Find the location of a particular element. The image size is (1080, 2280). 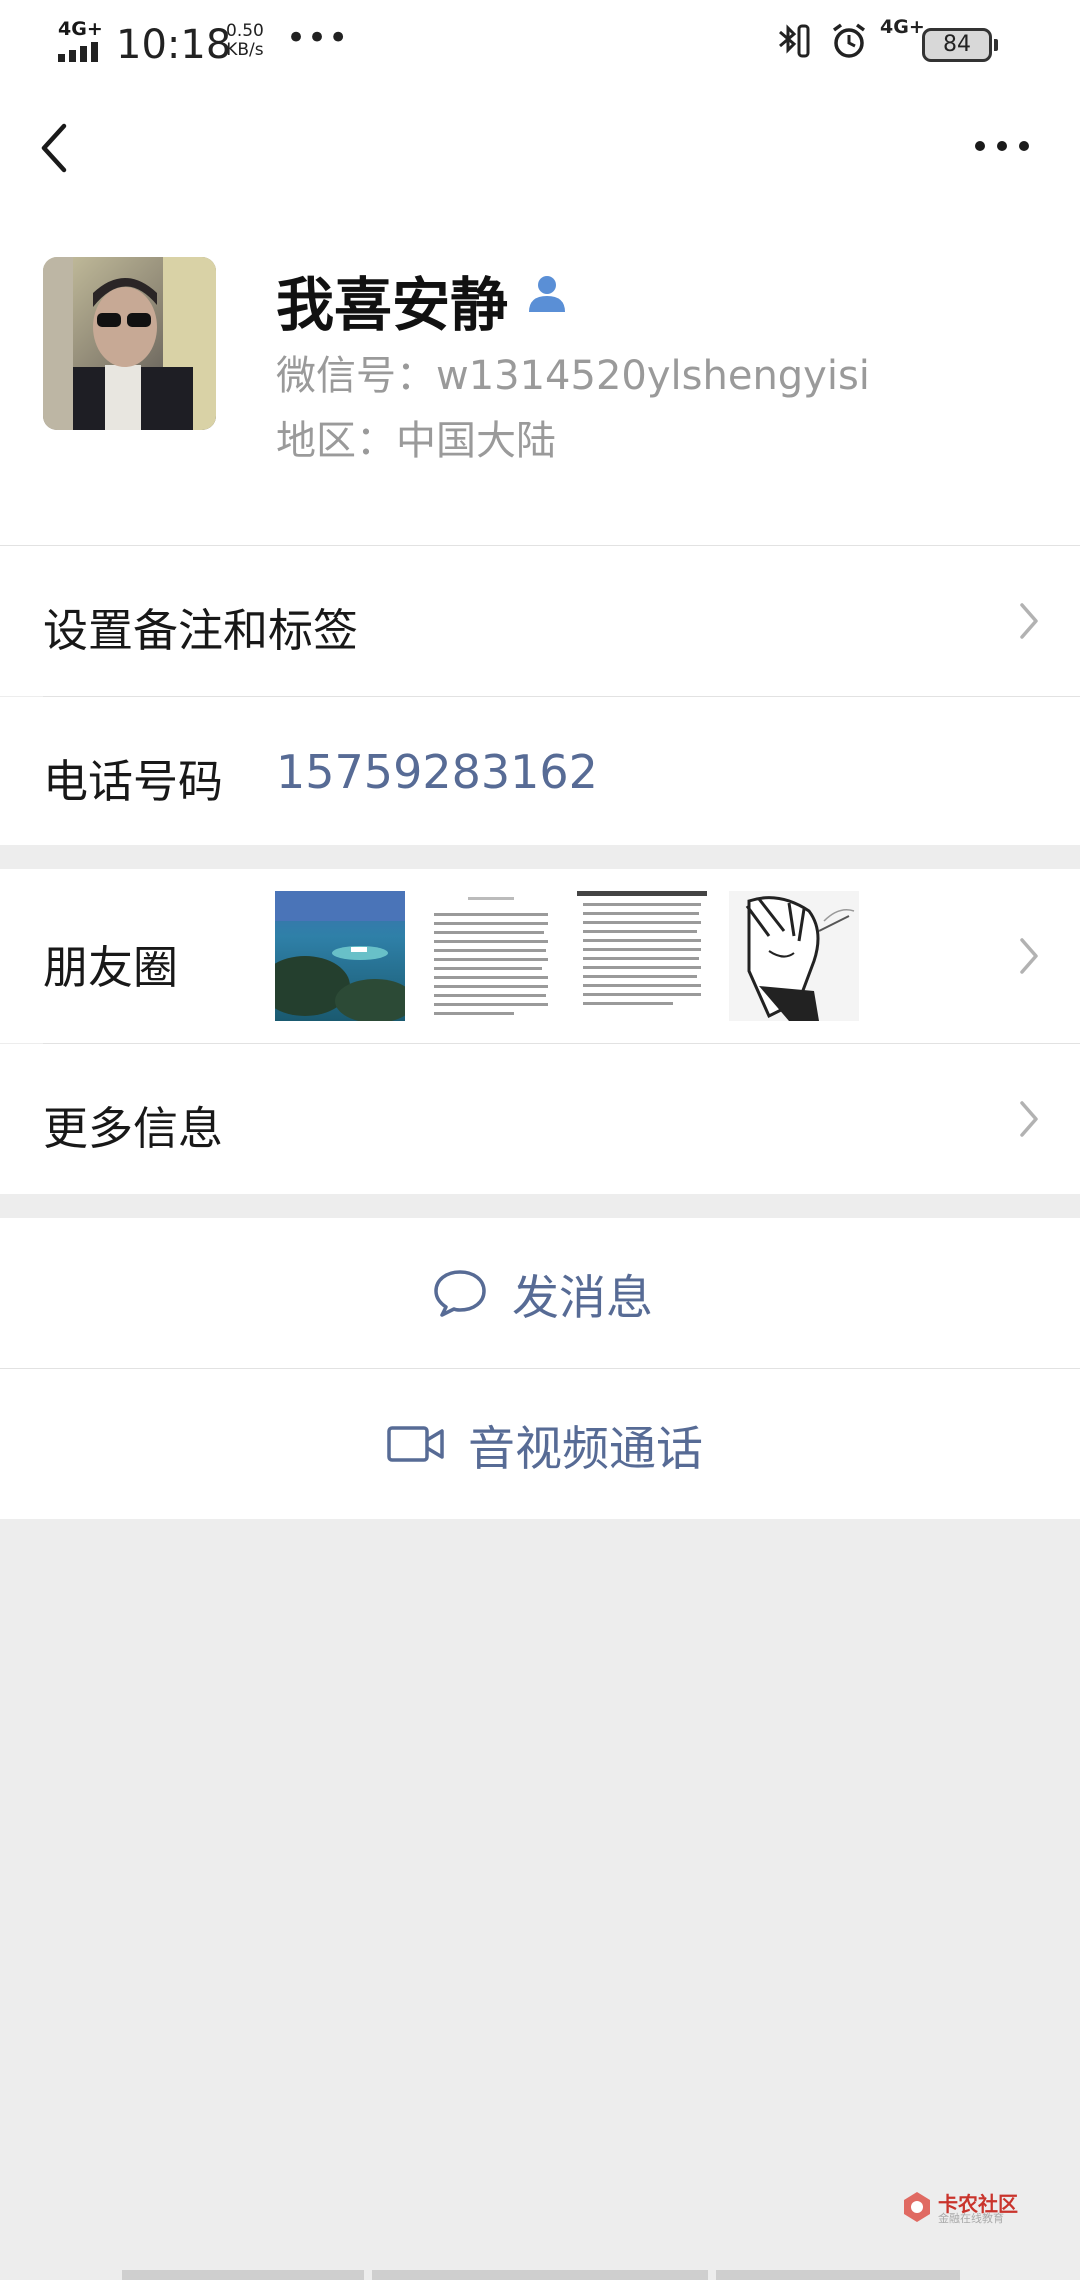

avatar is located at coordinates (129, 343).